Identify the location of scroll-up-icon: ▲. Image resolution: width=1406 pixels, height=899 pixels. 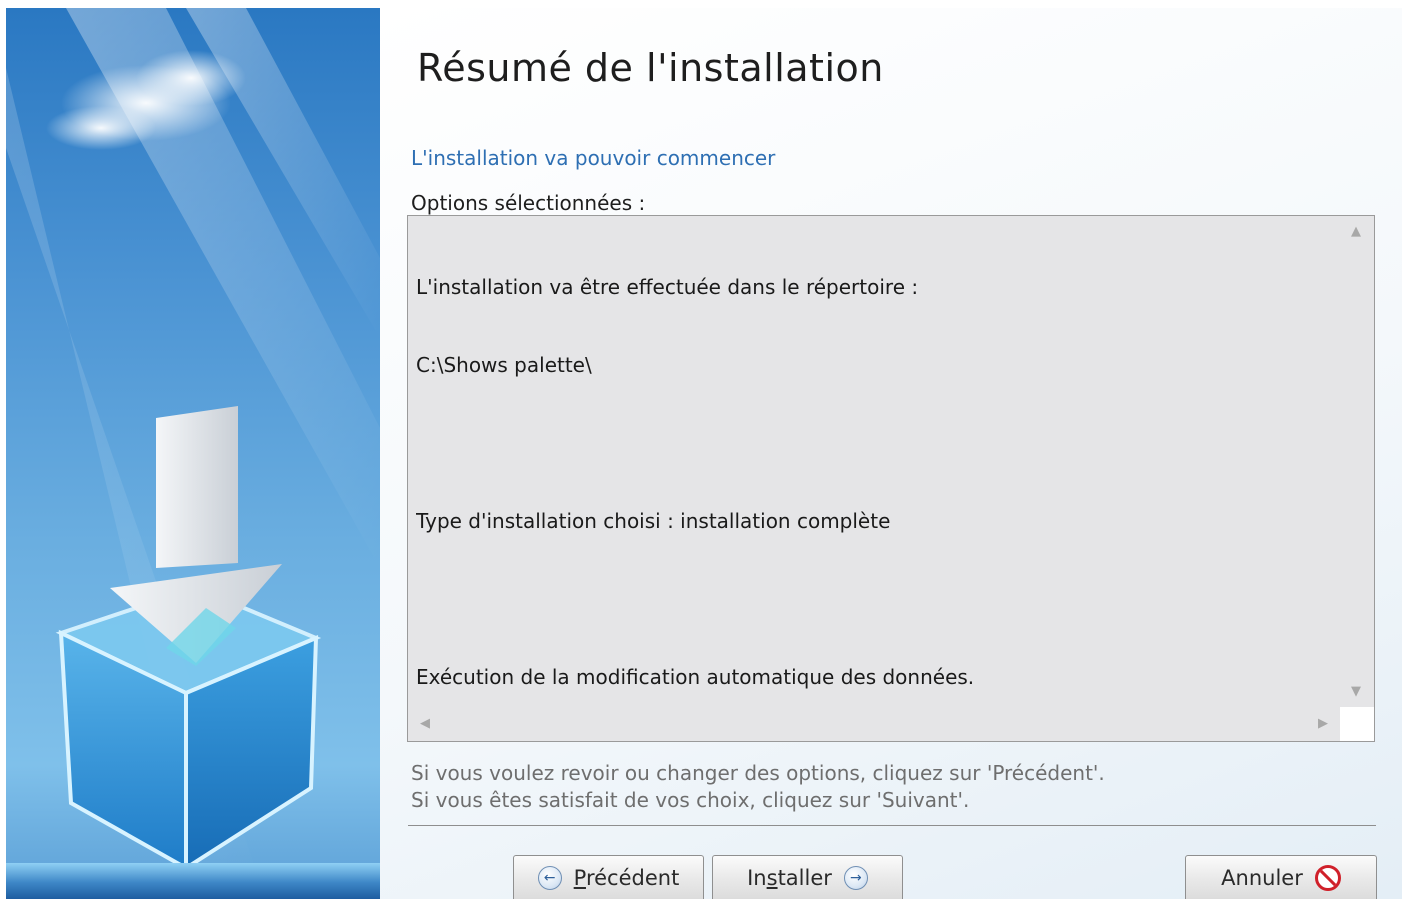
(1356, 231).